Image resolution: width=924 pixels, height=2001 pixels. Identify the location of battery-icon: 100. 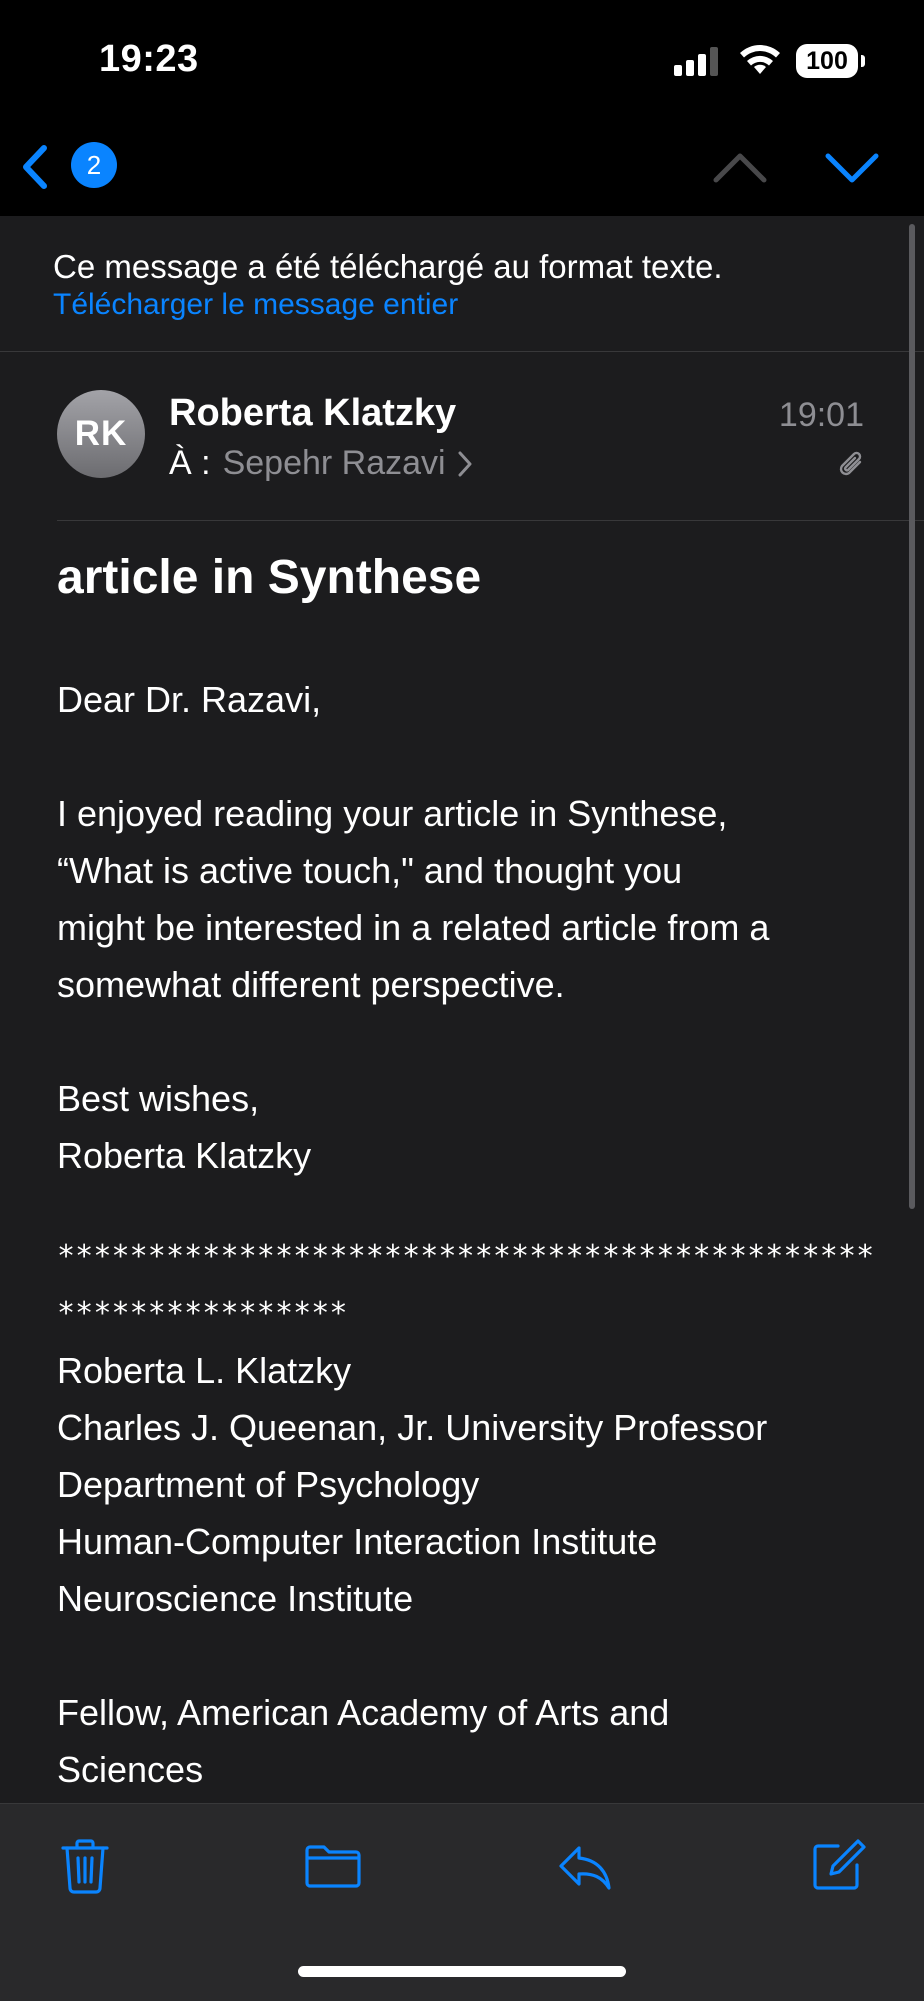
(827, 61).